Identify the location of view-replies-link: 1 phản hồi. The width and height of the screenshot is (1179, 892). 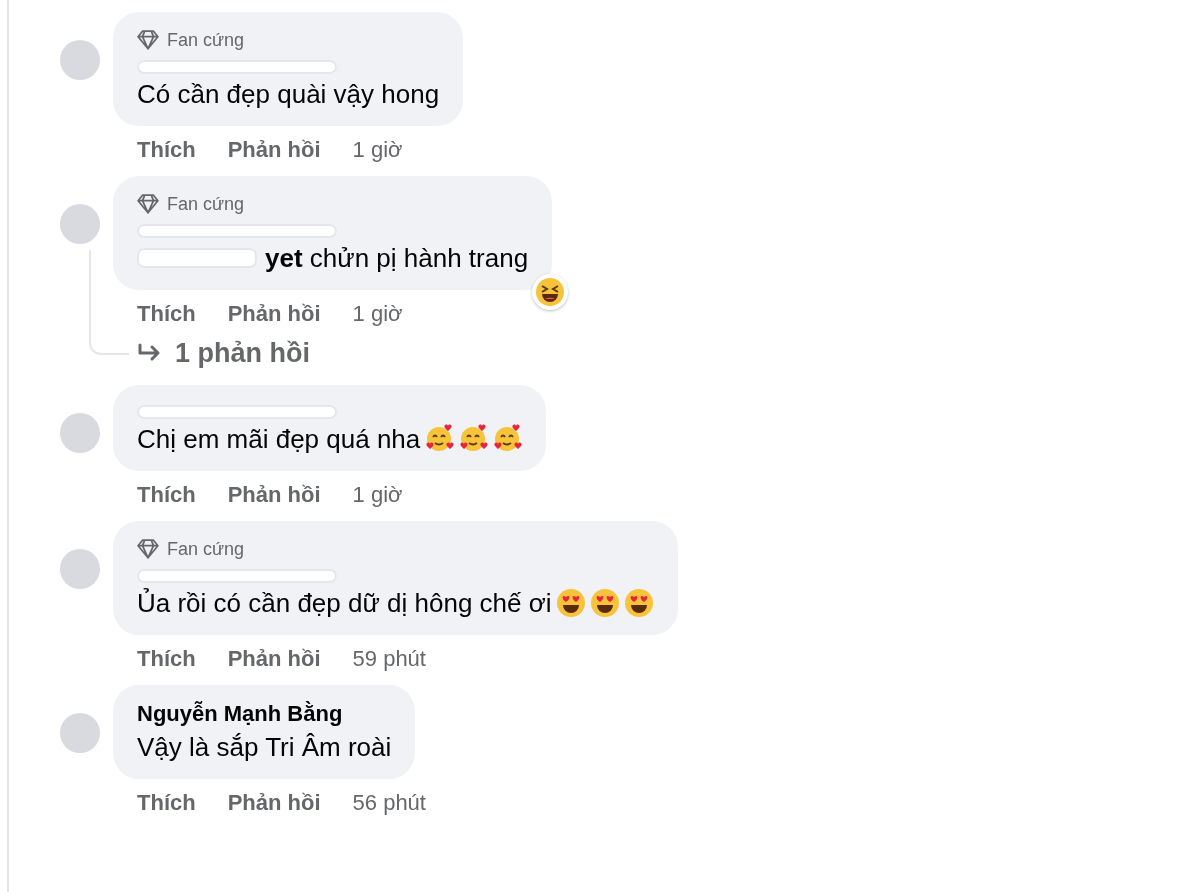
(211, 354).